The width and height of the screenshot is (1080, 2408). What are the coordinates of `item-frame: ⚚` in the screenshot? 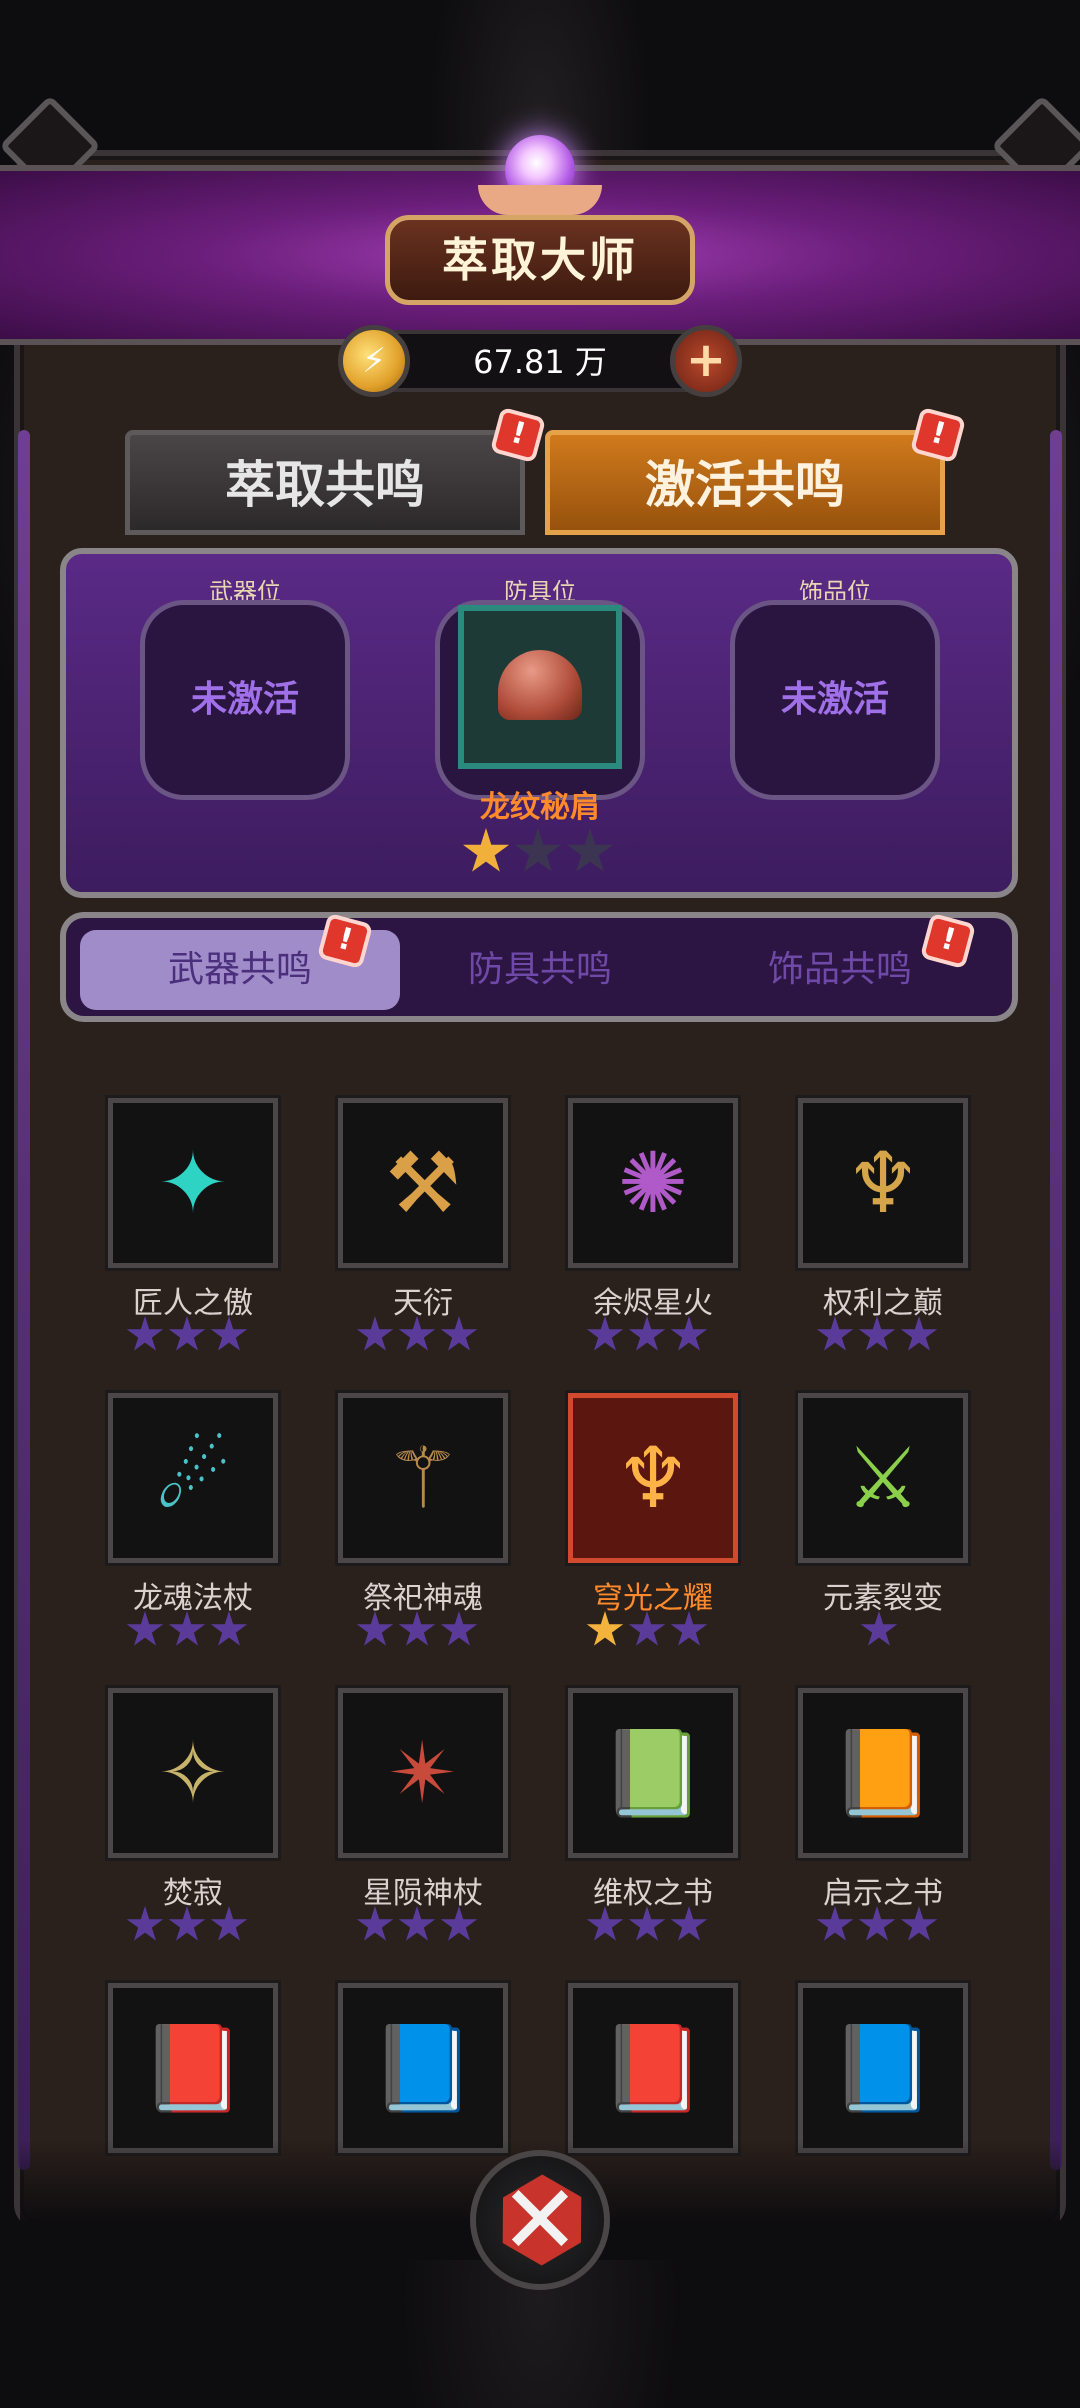 It's located at (423, 1478).